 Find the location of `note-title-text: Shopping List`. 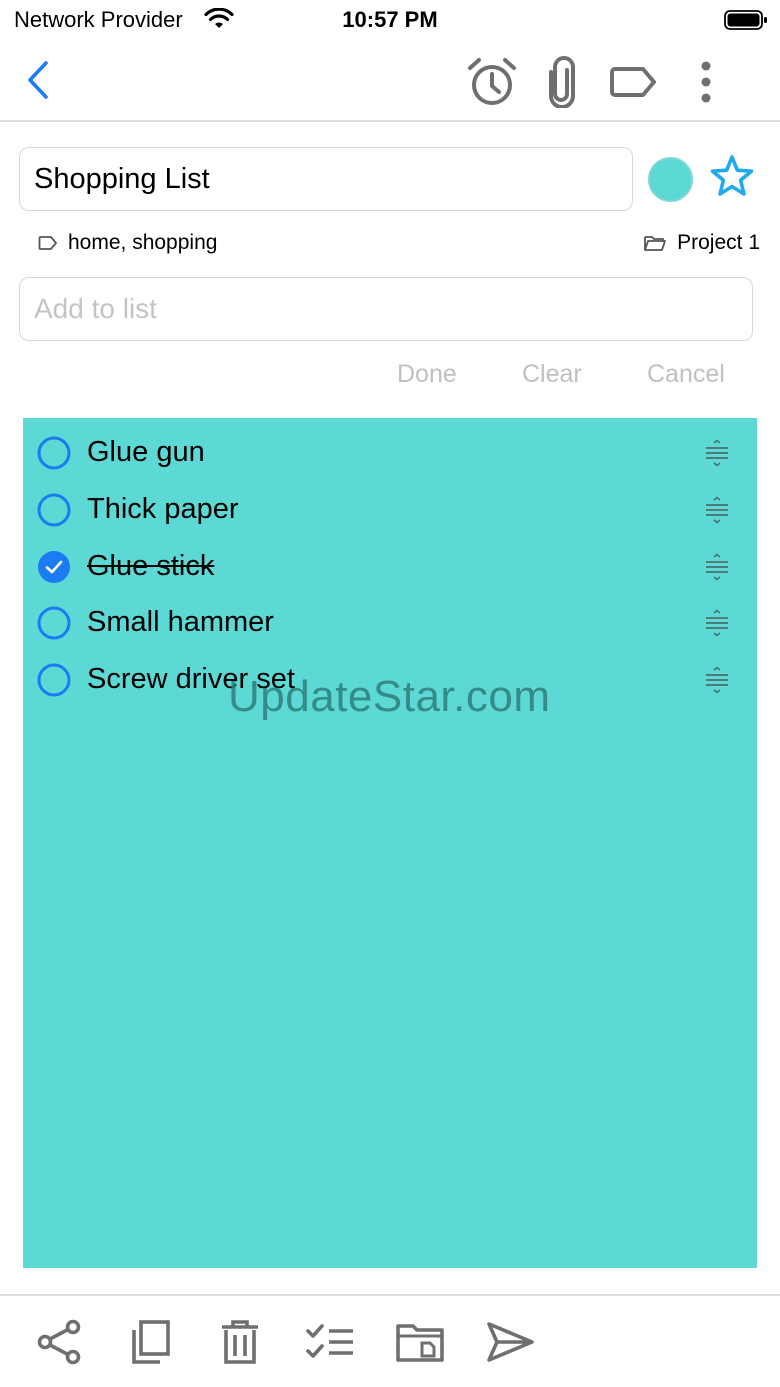

note-title-text: Shopping List is located at coordinates (122, 178).